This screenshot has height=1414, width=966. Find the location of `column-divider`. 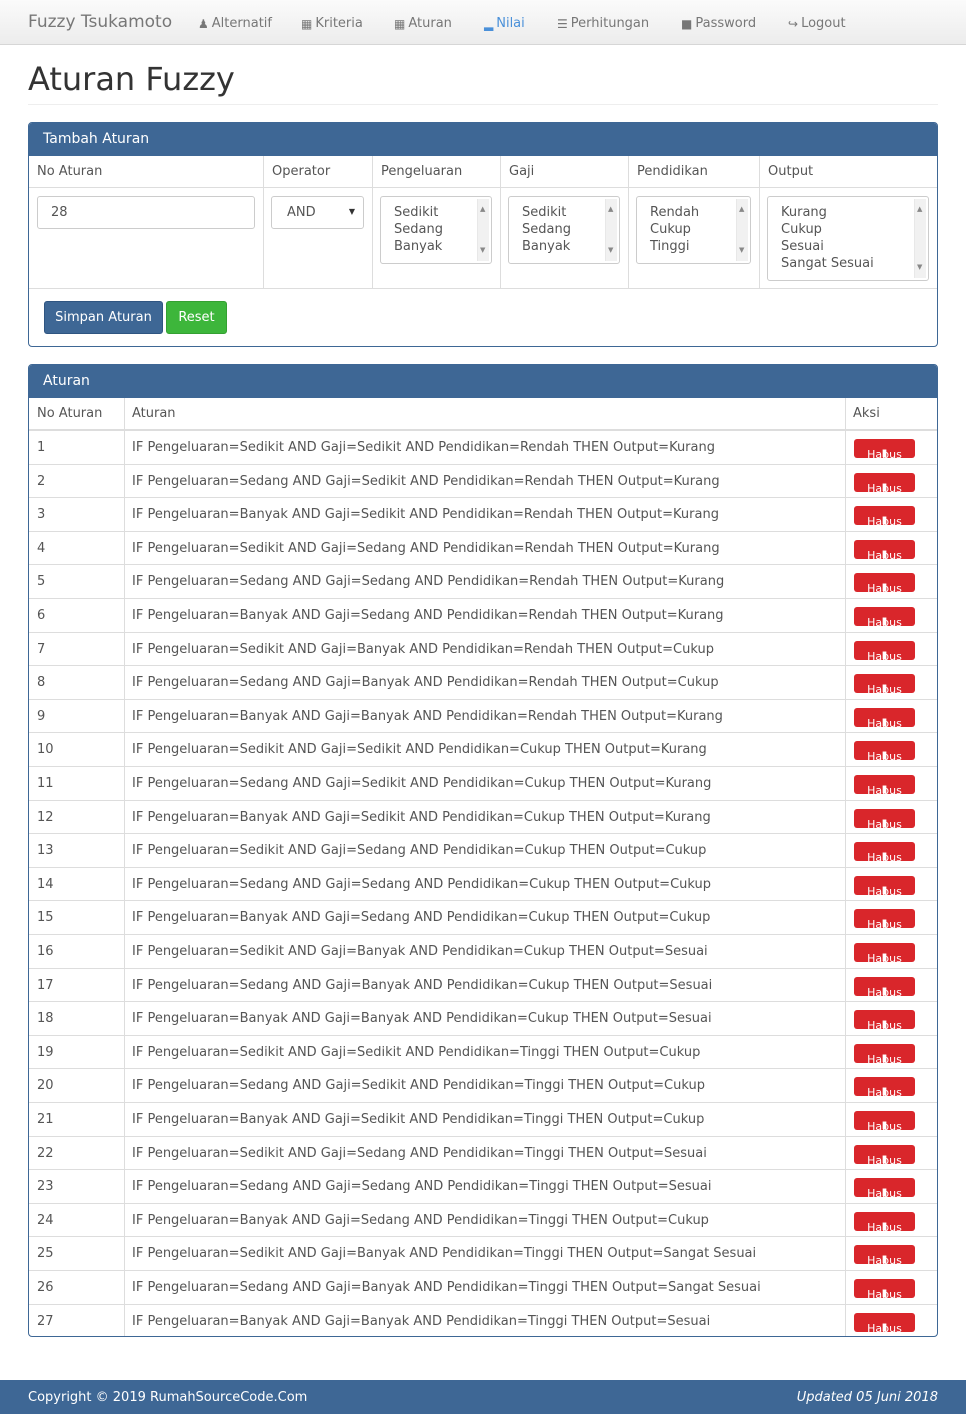

column-divider is located at coordinates (759, 238).